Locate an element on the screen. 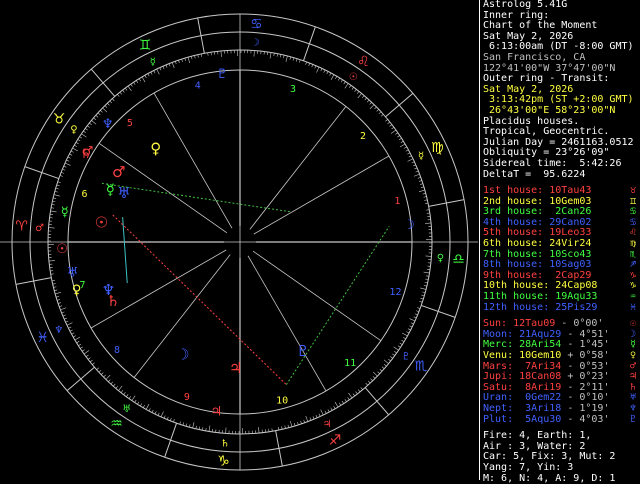  house-cusp-text: 2nd house: is located at coordinates (513, 201).